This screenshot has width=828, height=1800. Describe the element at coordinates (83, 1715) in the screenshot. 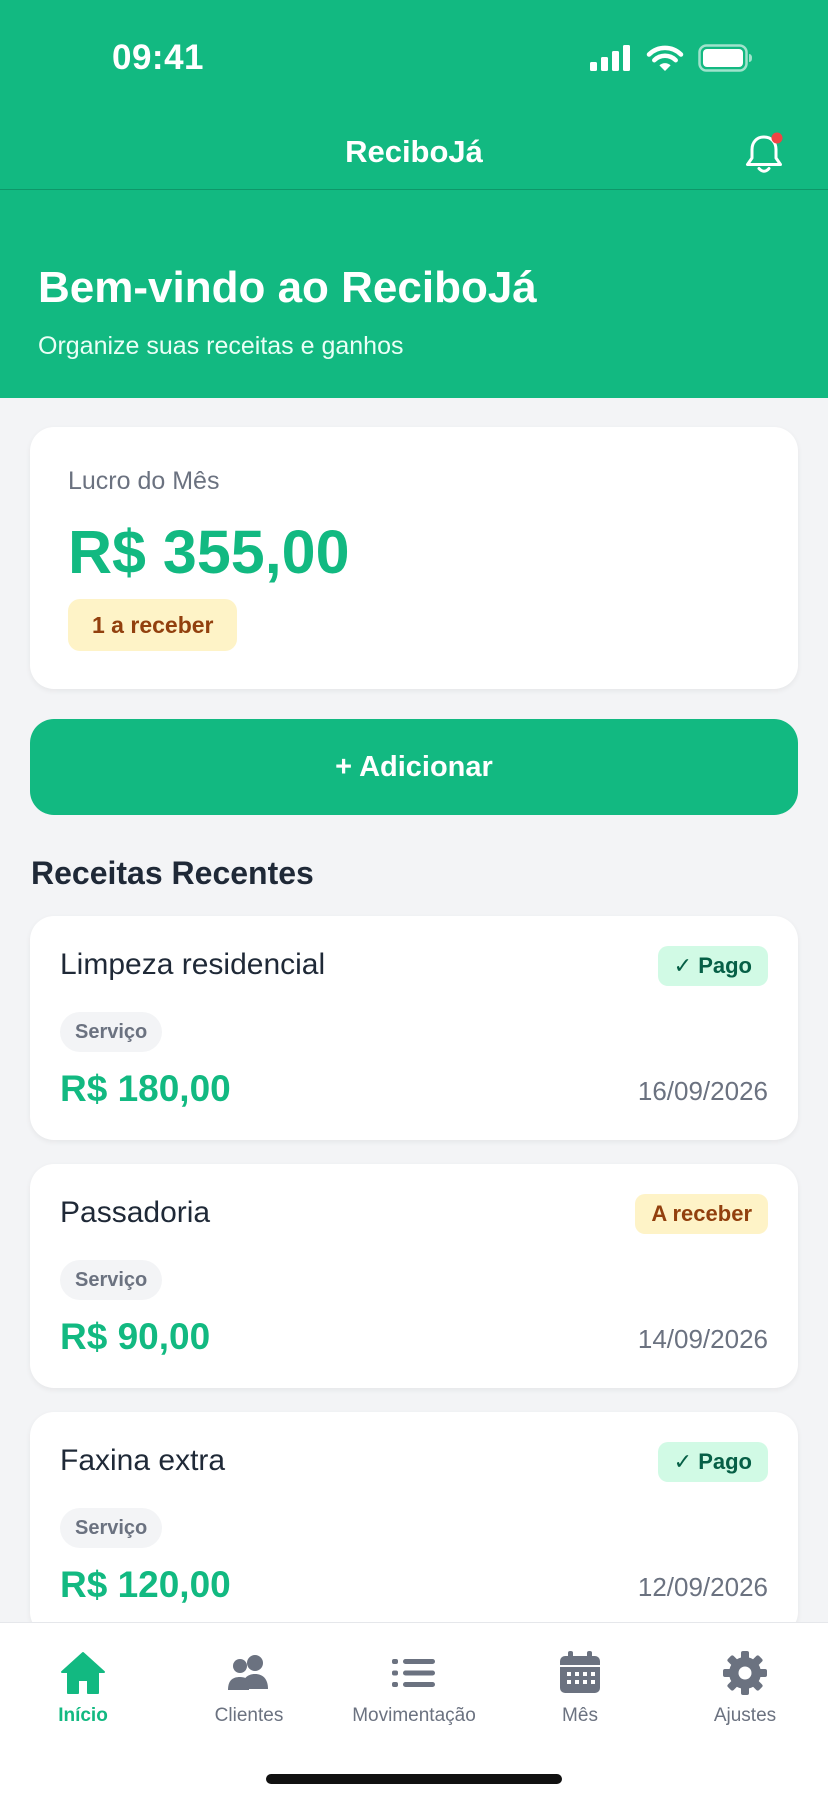

I see `tab-label: Início` at that location.